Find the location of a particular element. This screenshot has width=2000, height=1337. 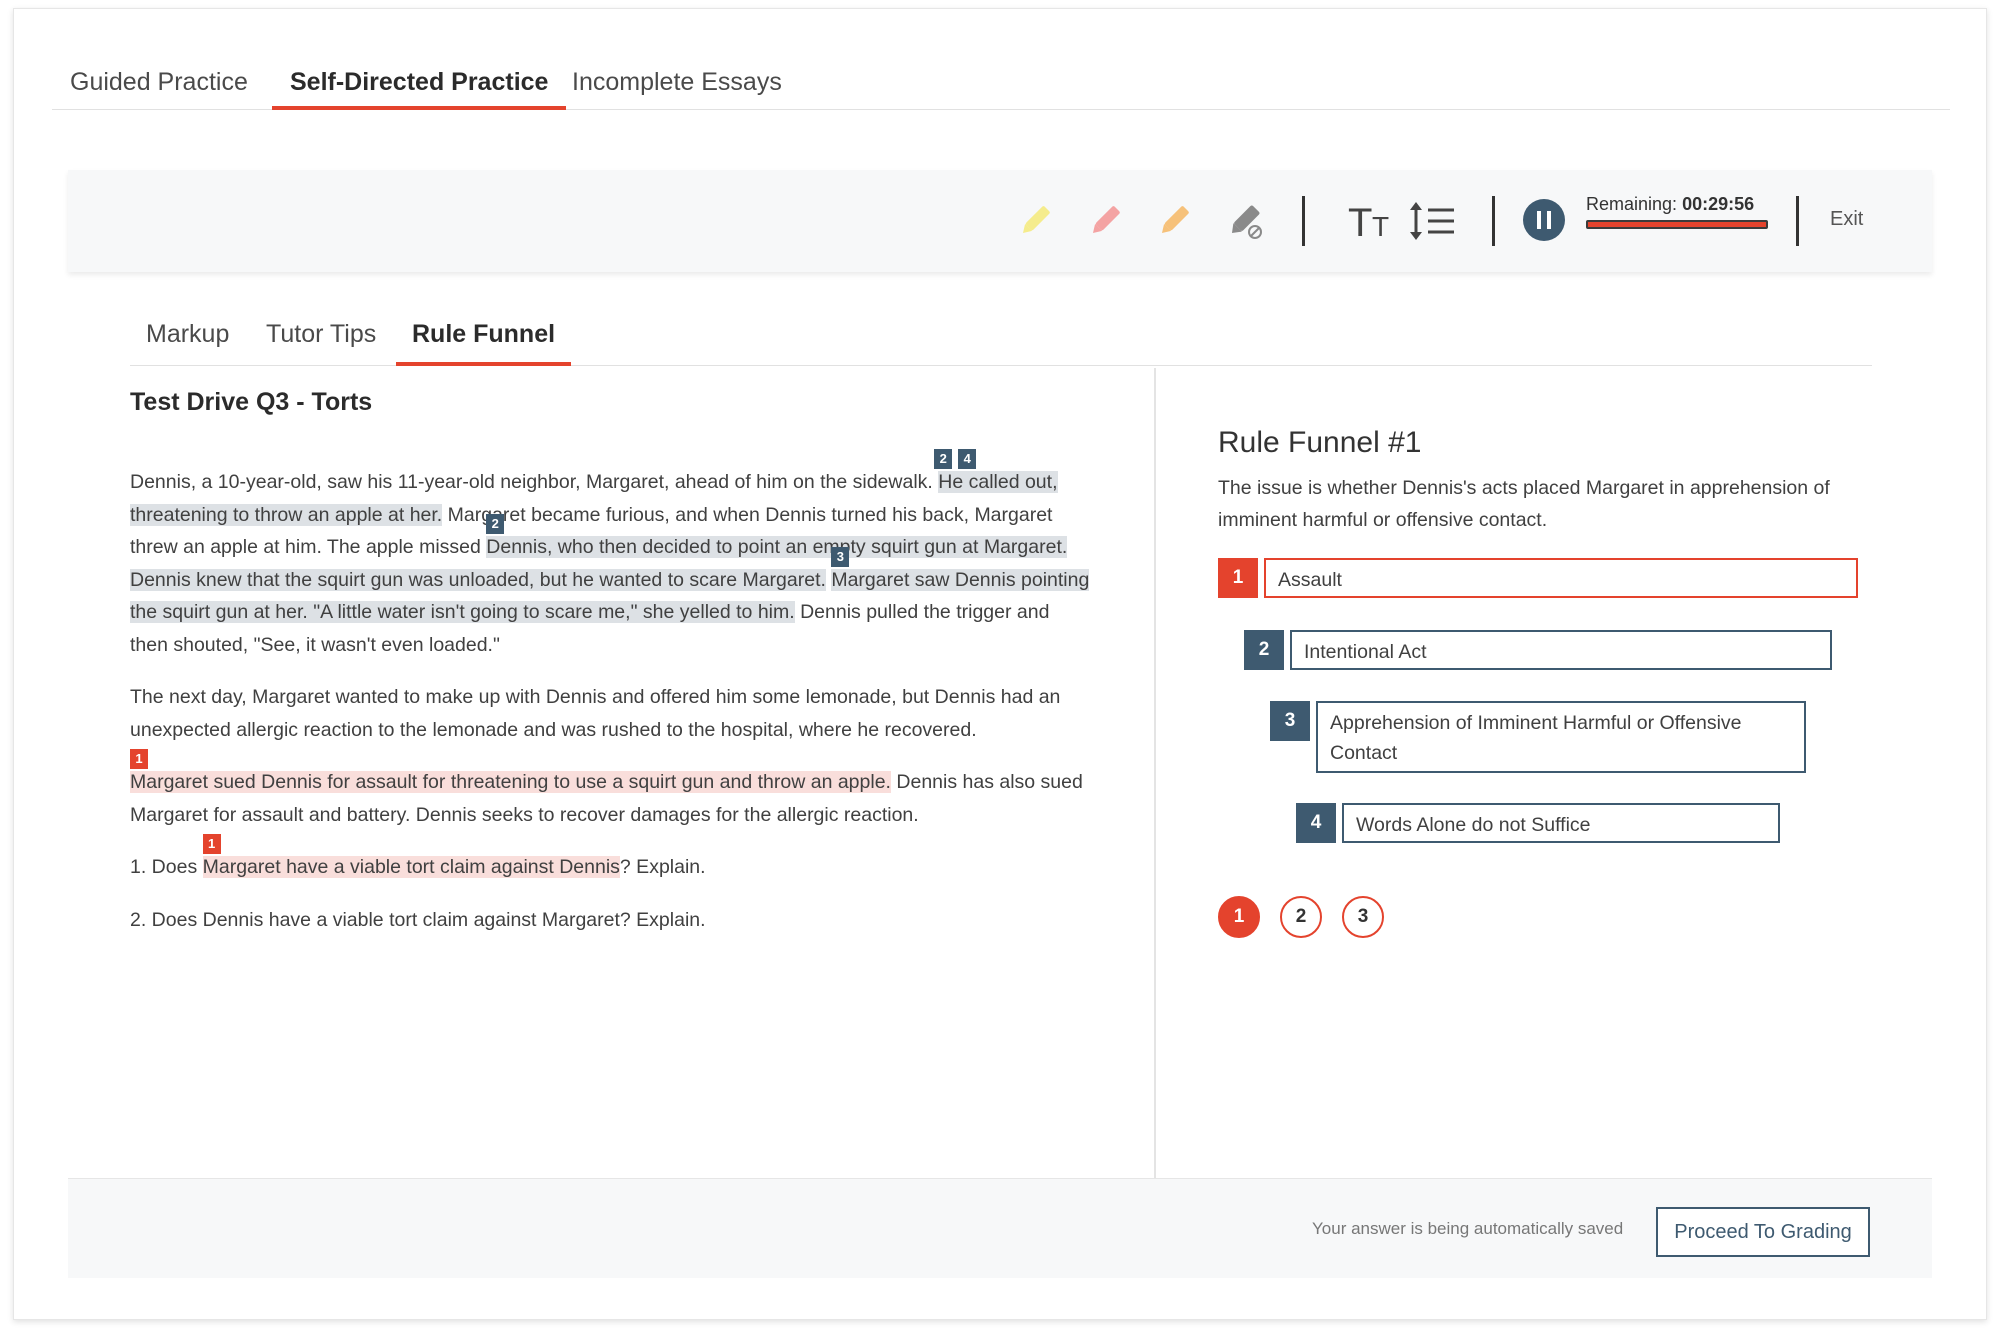

timer-value: 00:29:56 is located at coordinates (1718, 204).